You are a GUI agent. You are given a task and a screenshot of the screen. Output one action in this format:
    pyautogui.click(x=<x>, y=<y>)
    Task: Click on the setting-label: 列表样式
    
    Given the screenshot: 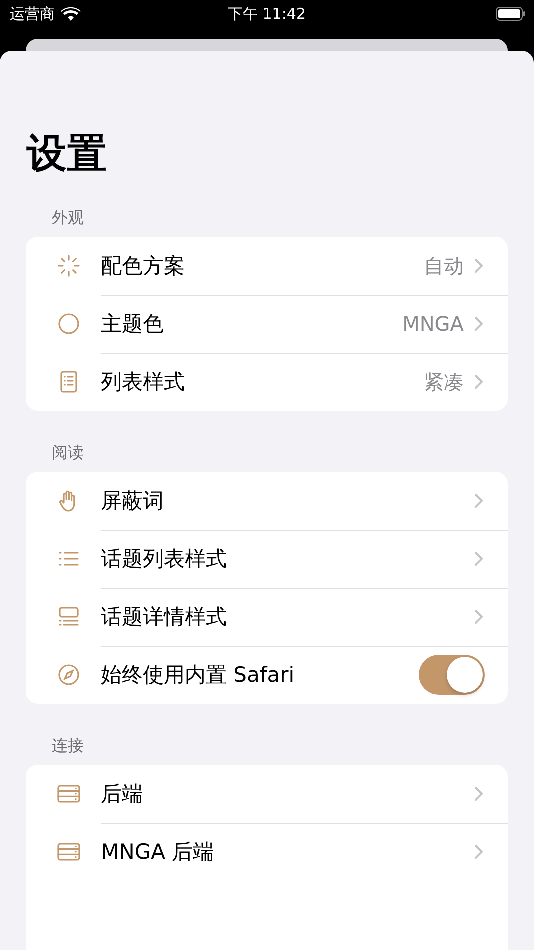 What is the action you would take?
    pyautogui.click(x=143, y=382)
    